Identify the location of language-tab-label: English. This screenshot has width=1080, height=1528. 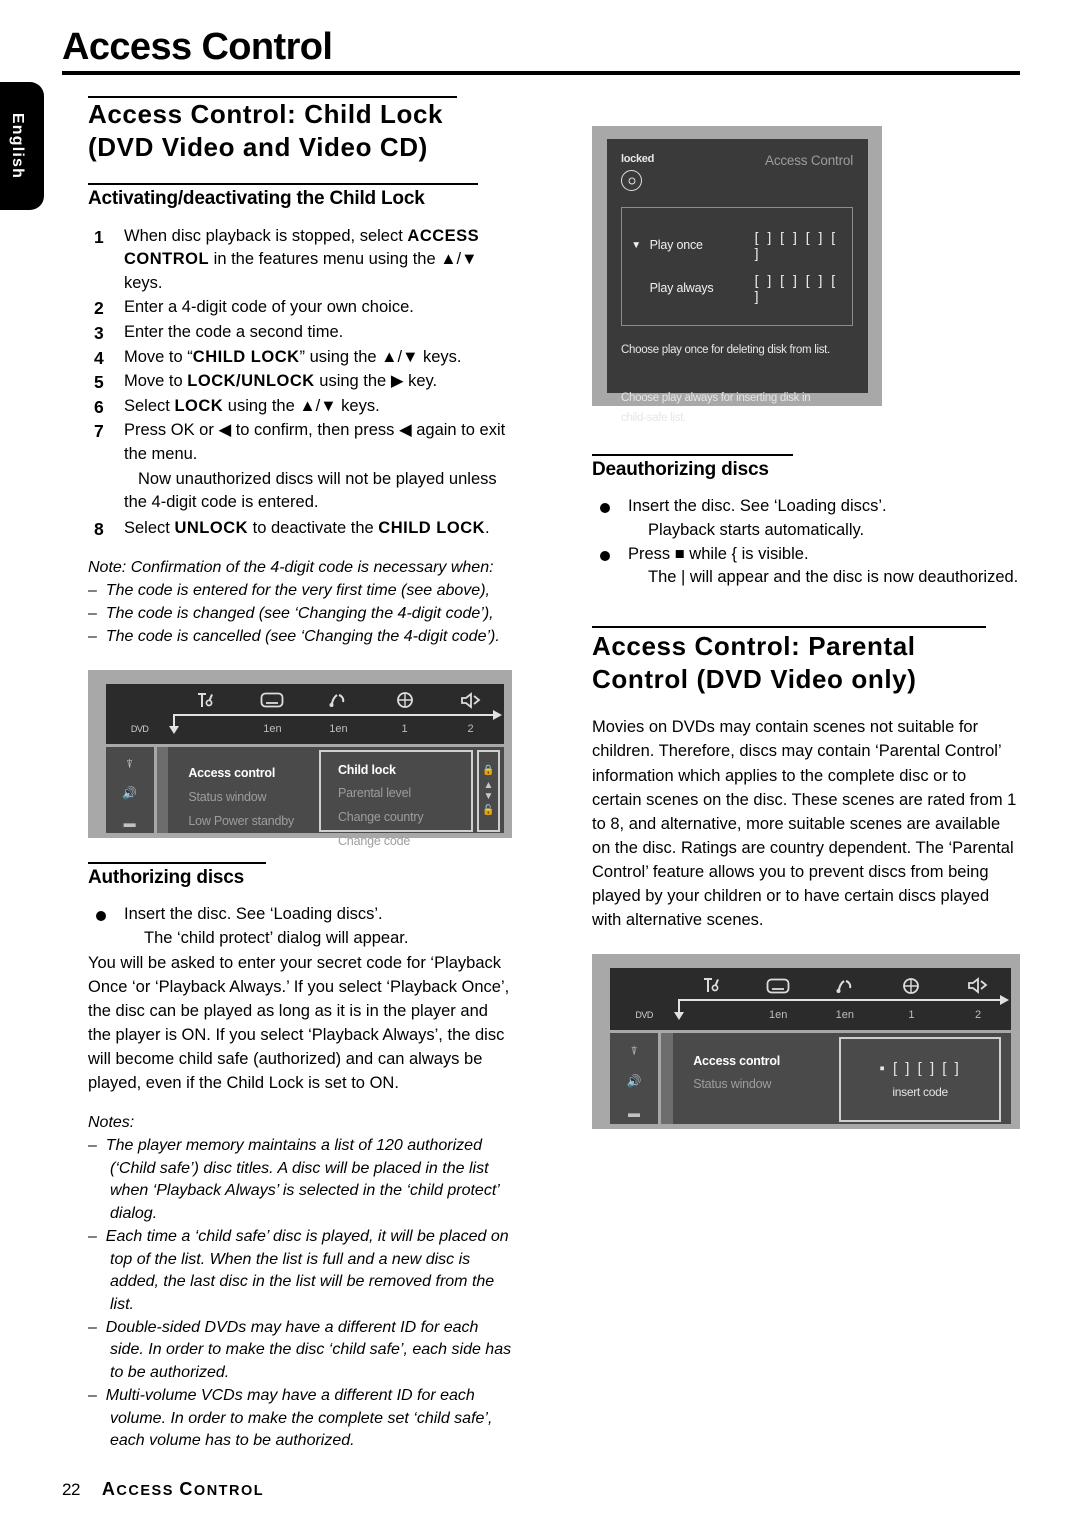
(17, 146).